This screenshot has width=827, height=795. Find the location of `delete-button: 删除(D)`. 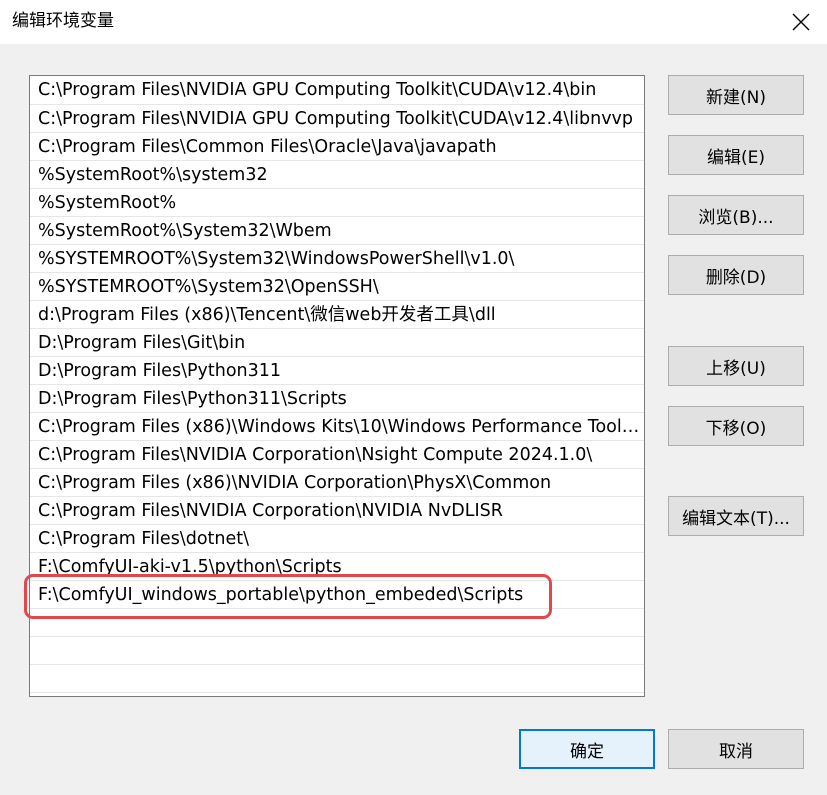

delete-button: 删除(D) is located at coordinates (736, 275).